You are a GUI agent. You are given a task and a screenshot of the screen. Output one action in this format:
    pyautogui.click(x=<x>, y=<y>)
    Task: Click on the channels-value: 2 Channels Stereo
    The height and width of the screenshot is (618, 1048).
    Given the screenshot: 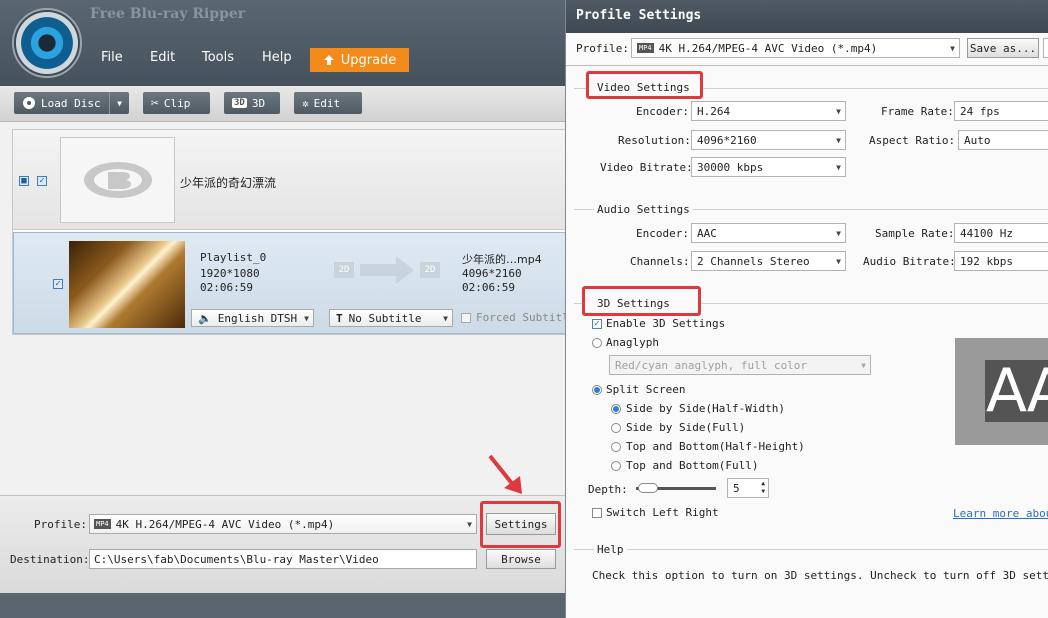 What is the action you would take?
    pyautogui.click(x=753, y=261)
    